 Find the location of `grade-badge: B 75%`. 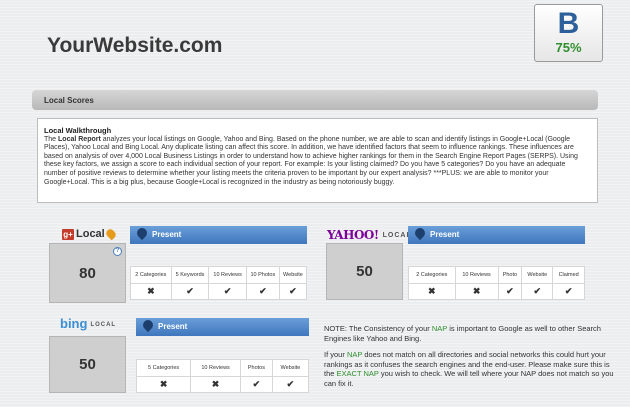

grade-badge: B 75% is located at coordinates (568, 33).